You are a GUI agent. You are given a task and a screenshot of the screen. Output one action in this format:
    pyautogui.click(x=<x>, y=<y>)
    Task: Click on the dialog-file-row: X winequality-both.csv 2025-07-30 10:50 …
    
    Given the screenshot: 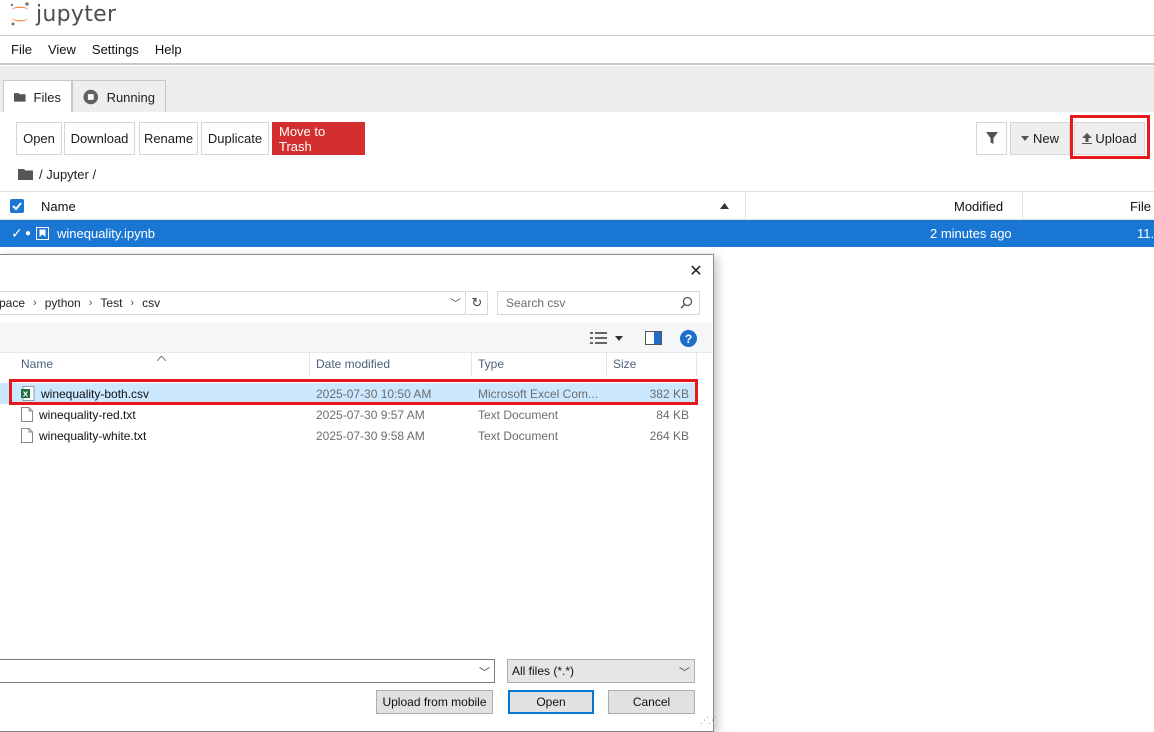 What is the action you would take?
    pyautogui.click(x=348, y=393)
    